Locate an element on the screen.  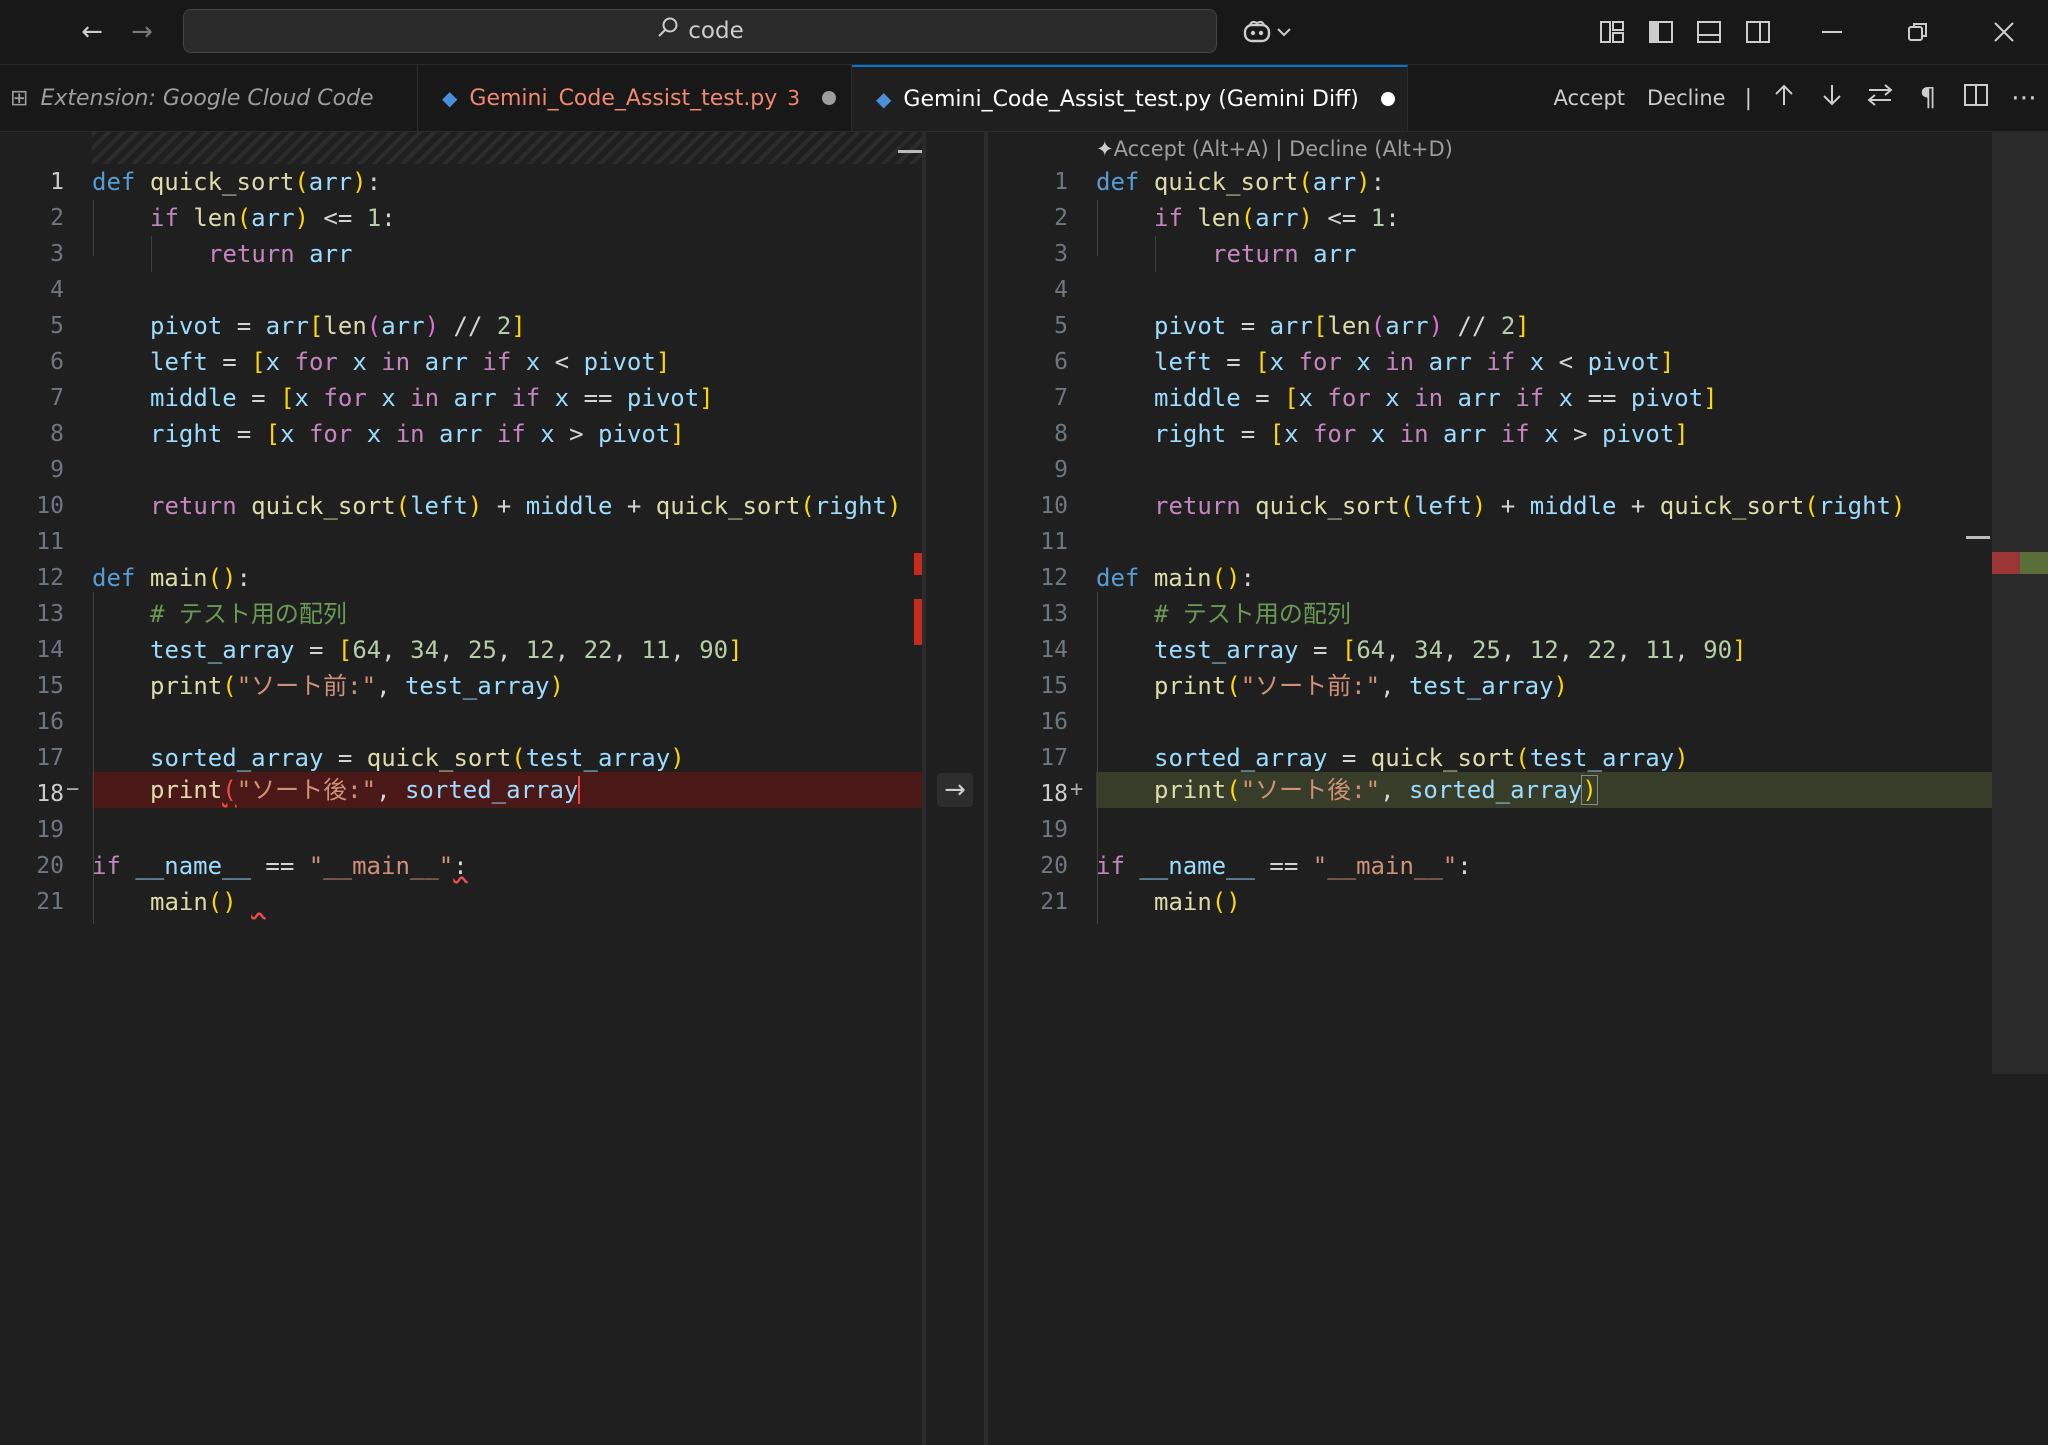
codelens-decline: Decline (Alt+D) is located at coordinates (1371, 149).